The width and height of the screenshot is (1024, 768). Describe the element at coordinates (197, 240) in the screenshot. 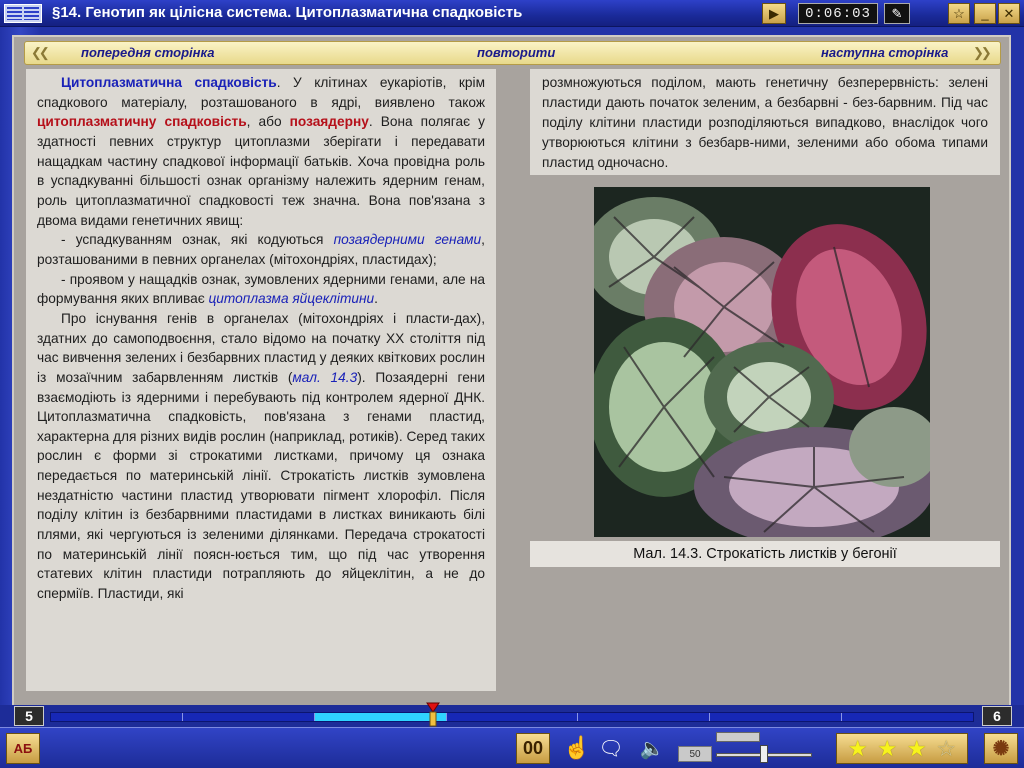

I see `text-run: - успадкуванням ознак, які кодуються` at that location.